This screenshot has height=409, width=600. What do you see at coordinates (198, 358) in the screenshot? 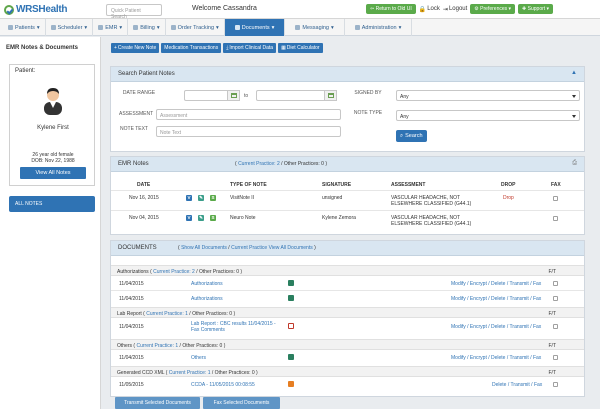
I see `doc-name-link: Others` at bounding box center [198, 358].